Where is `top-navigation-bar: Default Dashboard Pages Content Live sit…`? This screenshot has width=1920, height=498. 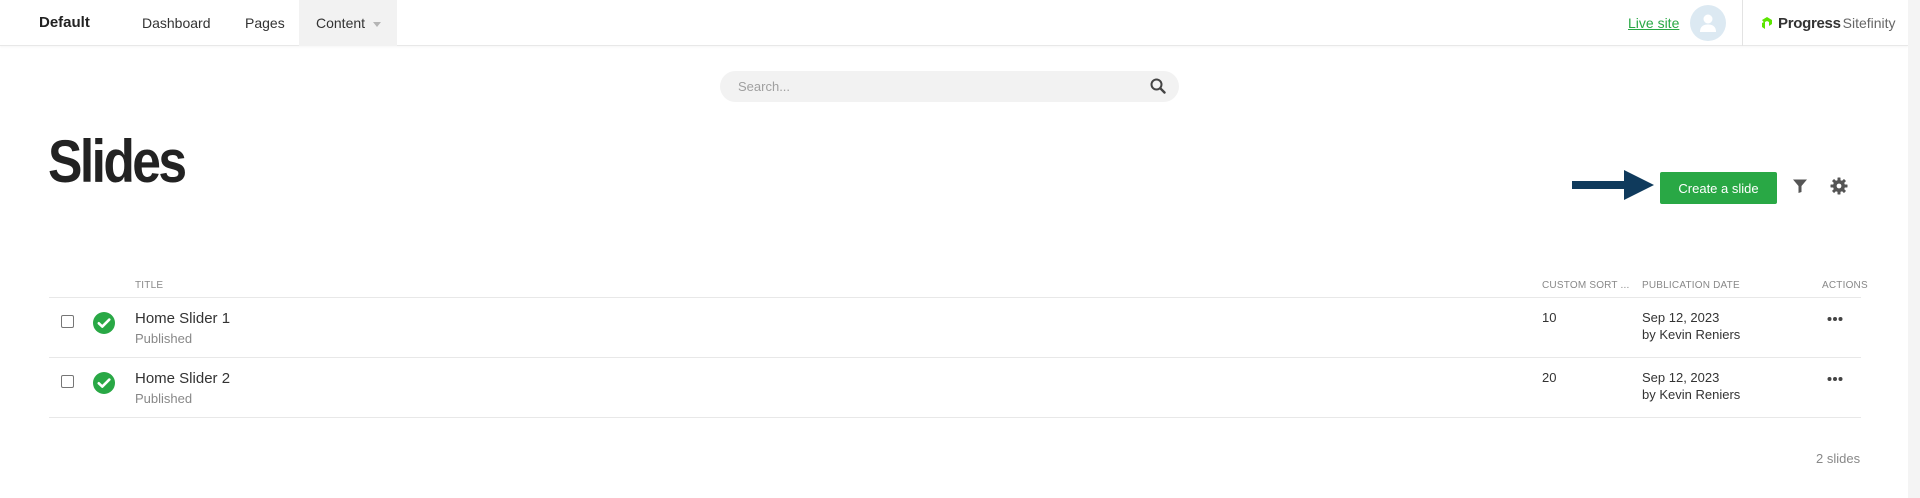 top-navigation-bar: Default Dashboard Pages Content Live sit… is located at coordinates (954, 23).